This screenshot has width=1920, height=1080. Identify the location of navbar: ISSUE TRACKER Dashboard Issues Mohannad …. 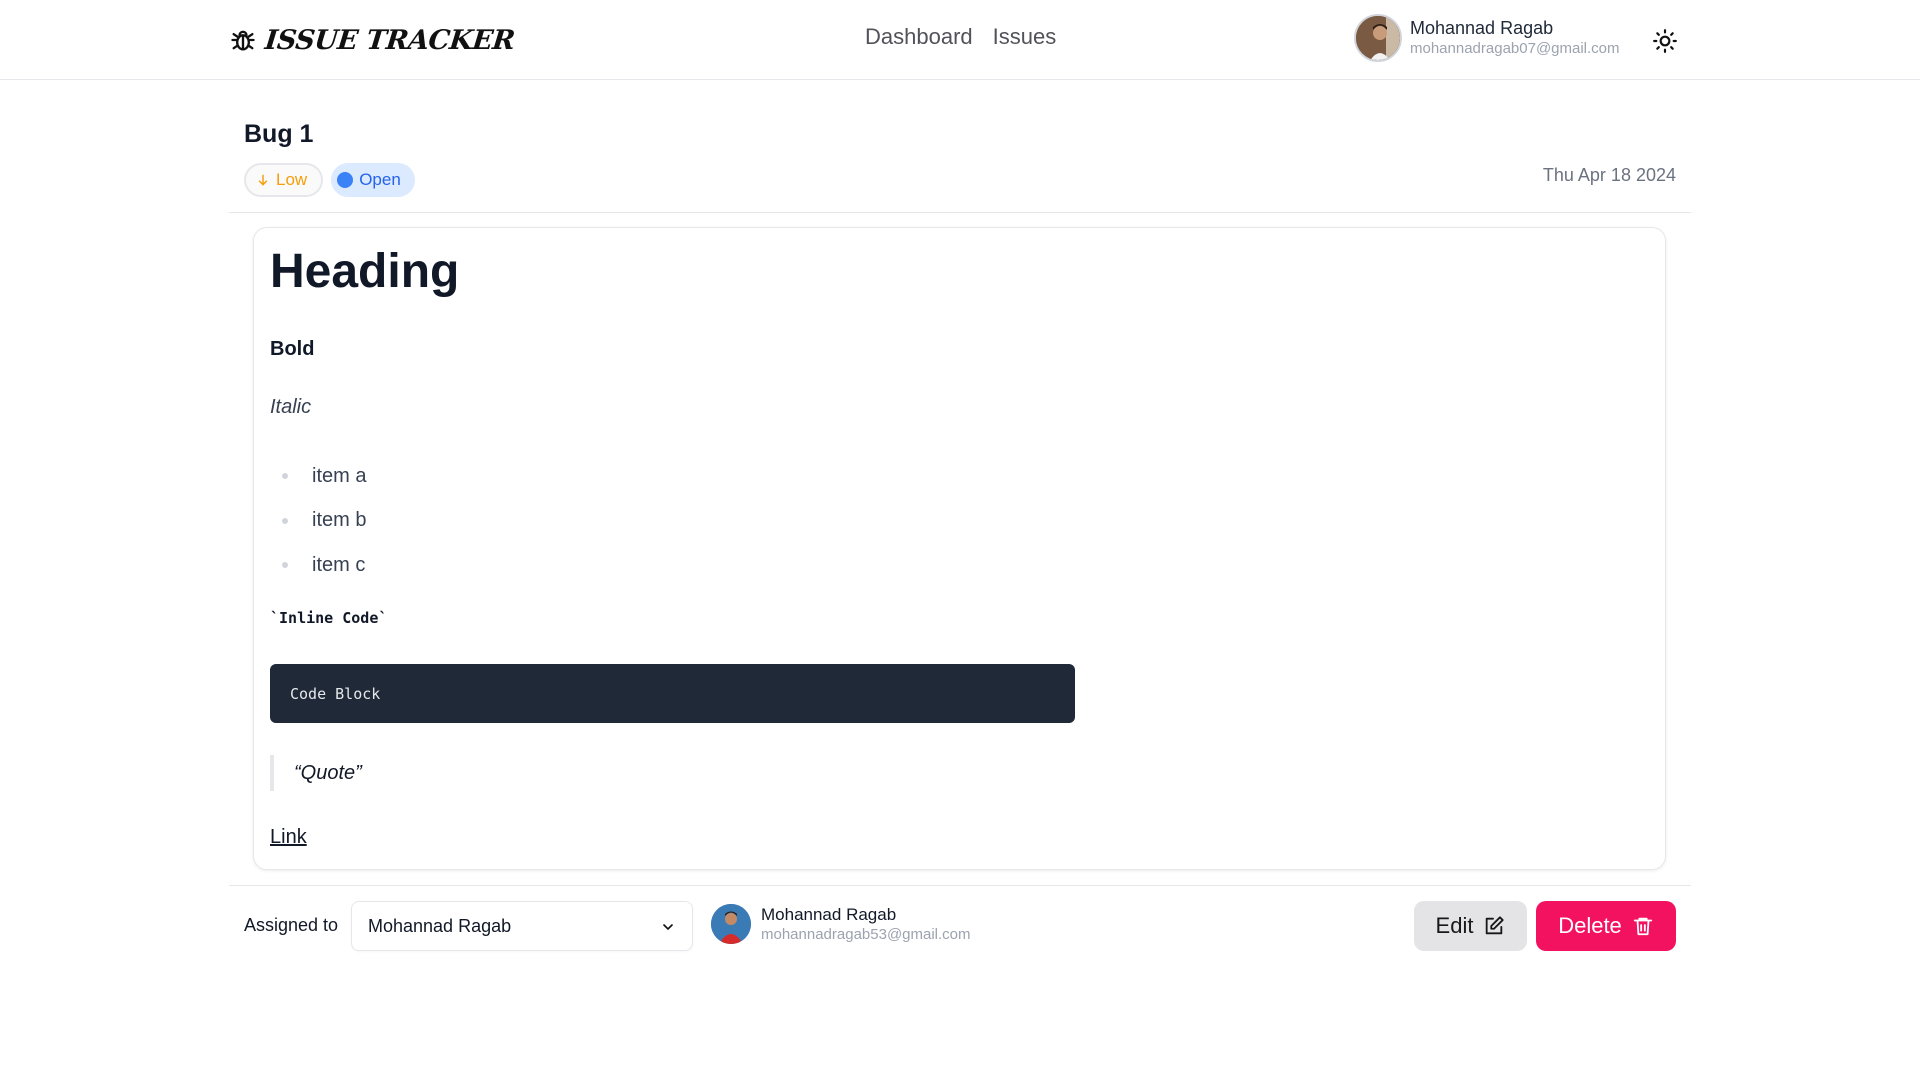
(960, 40).